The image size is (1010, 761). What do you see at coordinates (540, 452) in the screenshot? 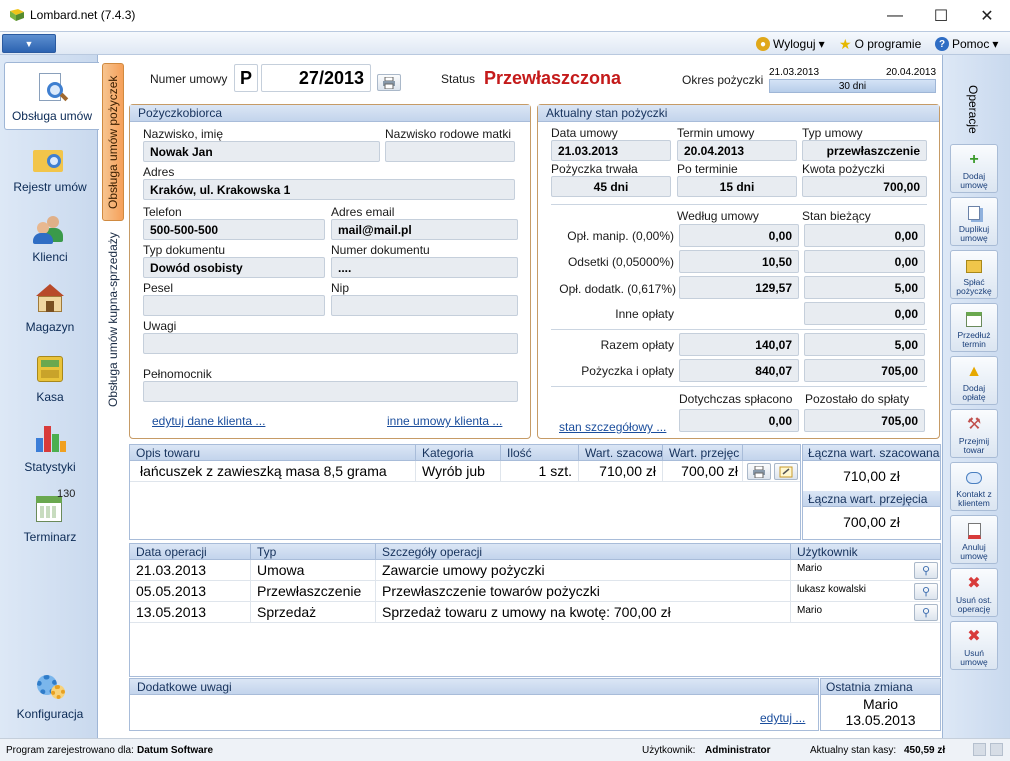
I see `col-header: Ilość` at bounding box center [540, 452].